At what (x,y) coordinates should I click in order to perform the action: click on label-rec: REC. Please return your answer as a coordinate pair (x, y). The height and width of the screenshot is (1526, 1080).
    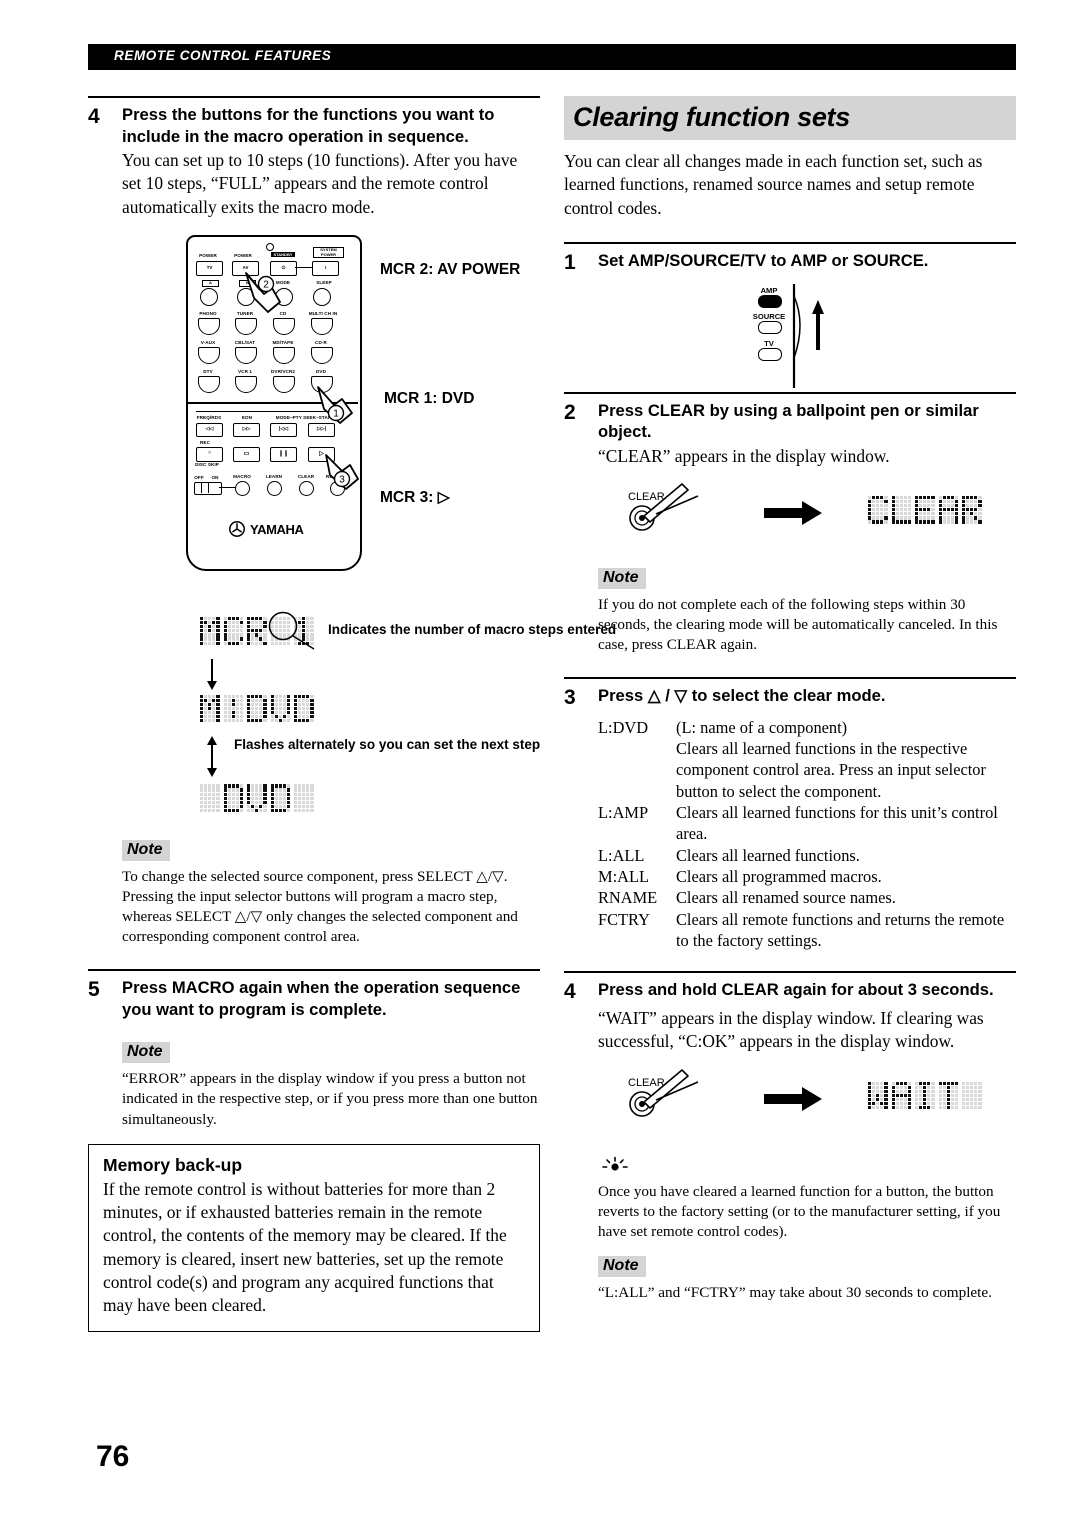
    Looking at the image, I should click on (205, 443).